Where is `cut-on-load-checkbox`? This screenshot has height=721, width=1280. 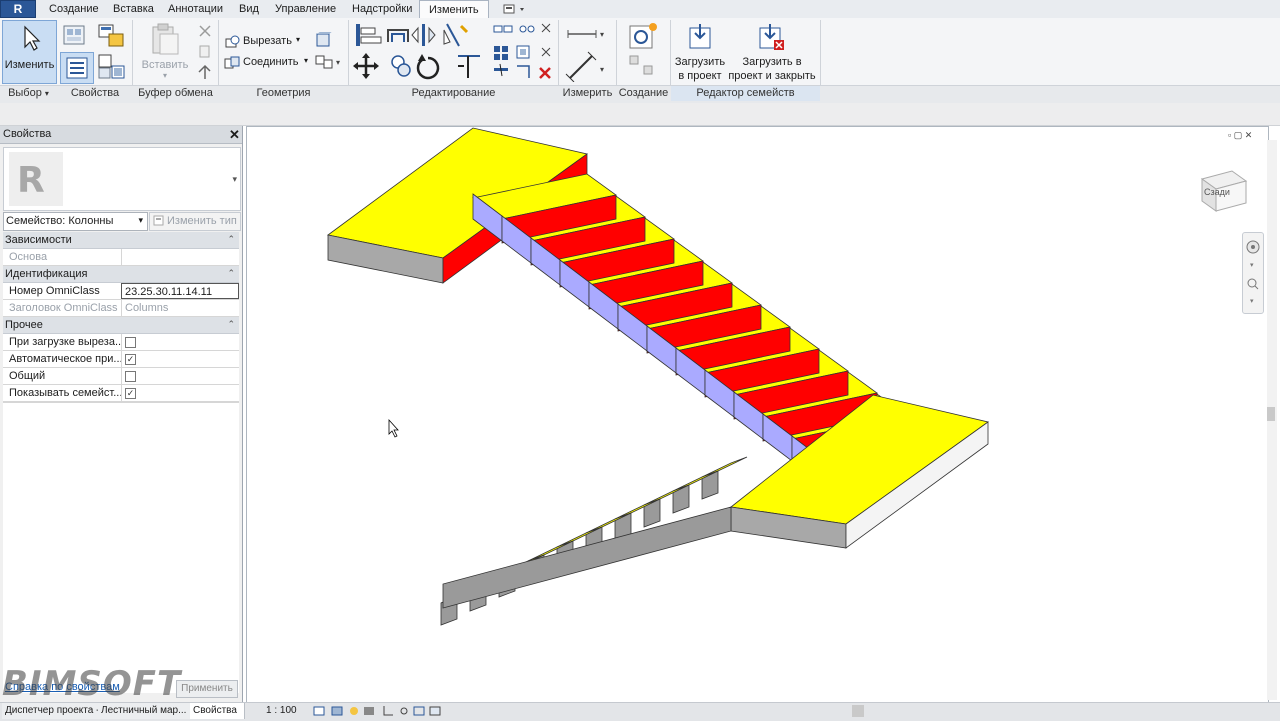
cut-on-load-checkbox is located at coordinates (130, 342).